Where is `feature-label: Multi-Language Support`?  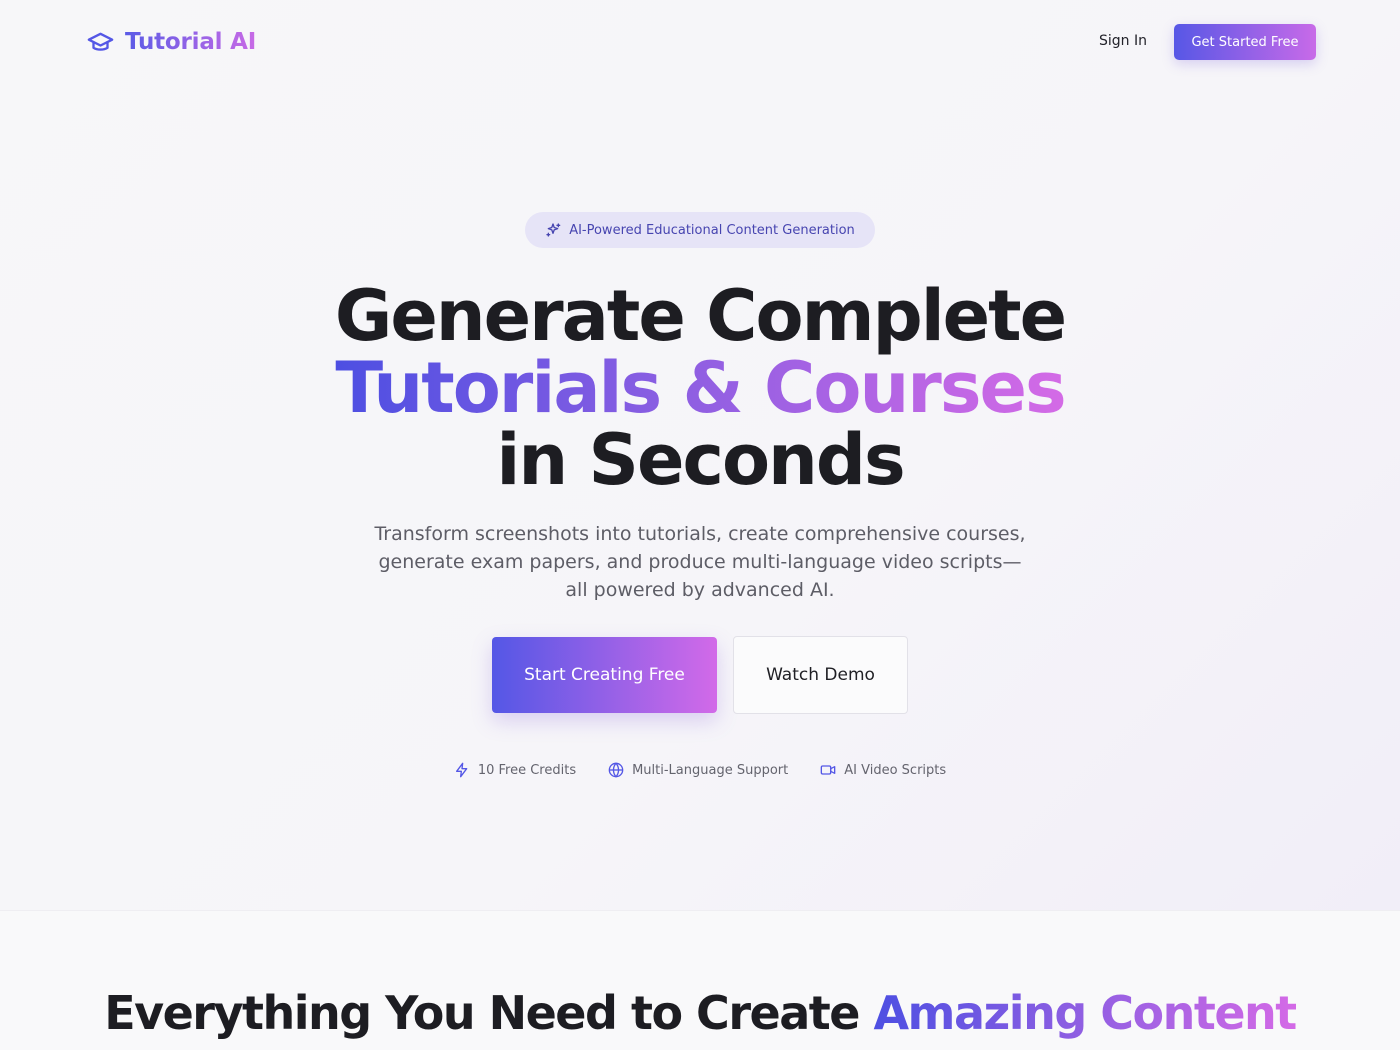
feature-label: Multi-Language Support is located at coordinates (710, 770).